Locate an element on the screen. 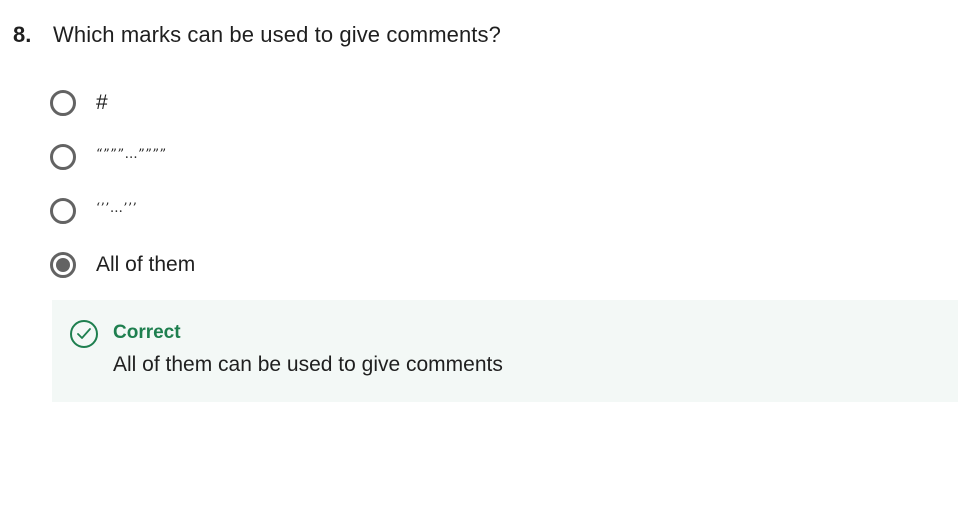  feedback-status: Correct is located at coordinates (147, 332).